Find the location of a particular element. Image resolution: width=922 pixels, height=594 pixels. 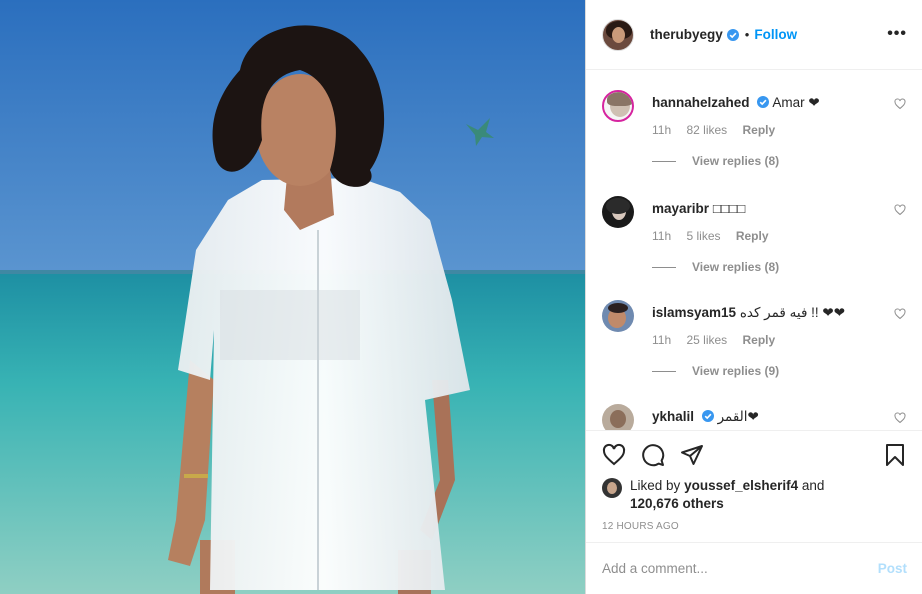

comment-item: ykhalil القمر❤ is located at coordinates (757, 417).